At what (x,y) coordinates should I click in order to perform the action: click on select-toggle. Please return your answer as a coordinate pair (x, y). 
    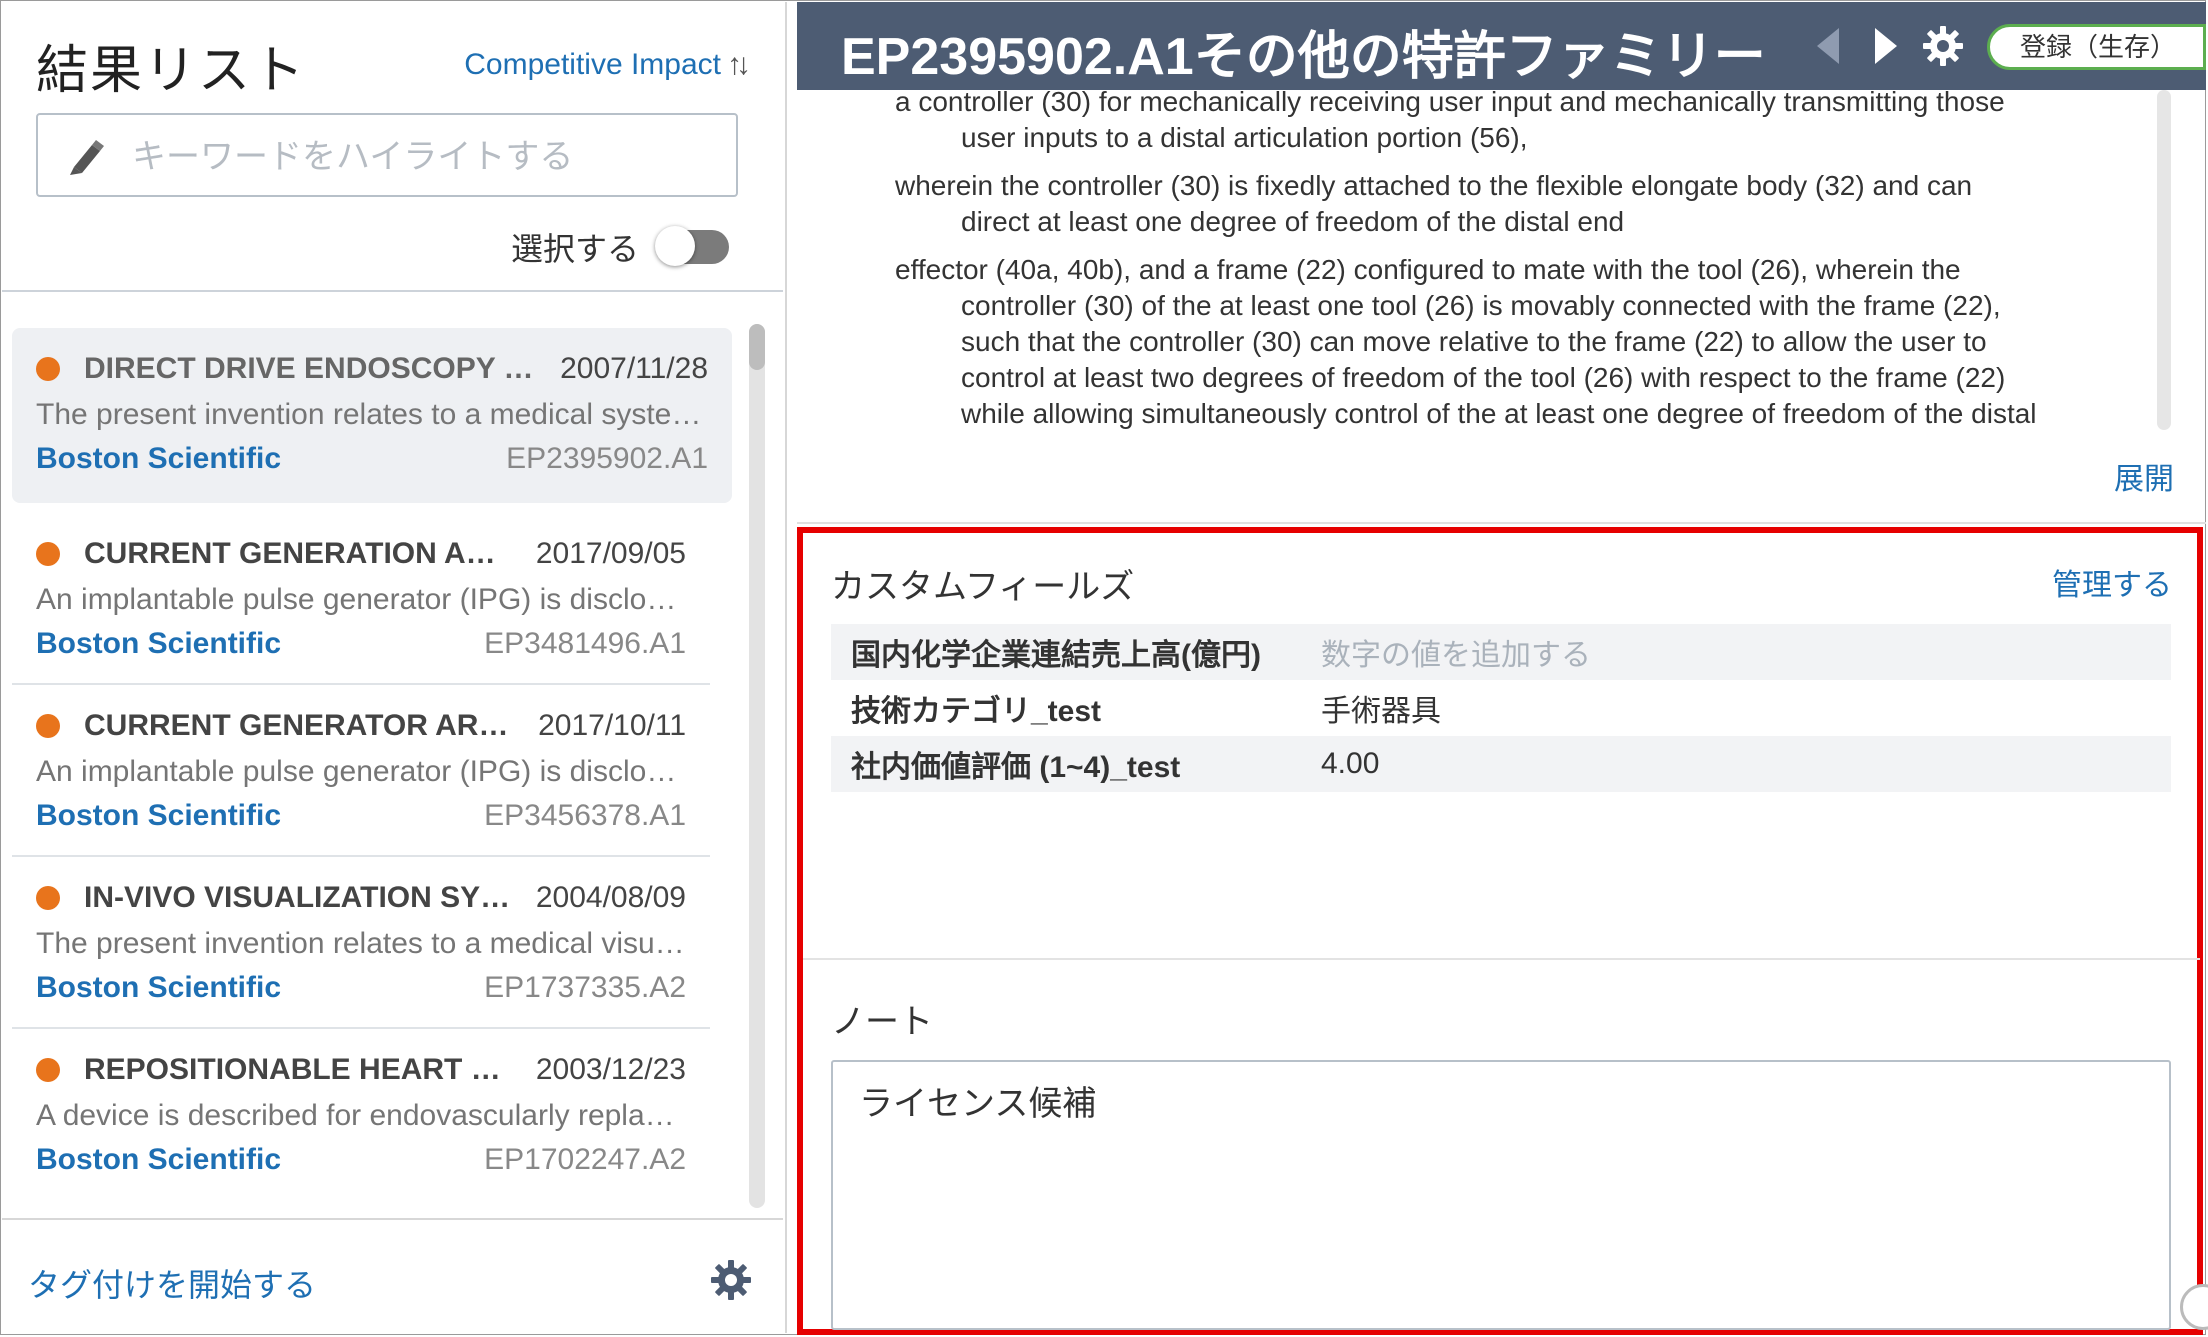
    Looking at the image, I should click on (692, 246).